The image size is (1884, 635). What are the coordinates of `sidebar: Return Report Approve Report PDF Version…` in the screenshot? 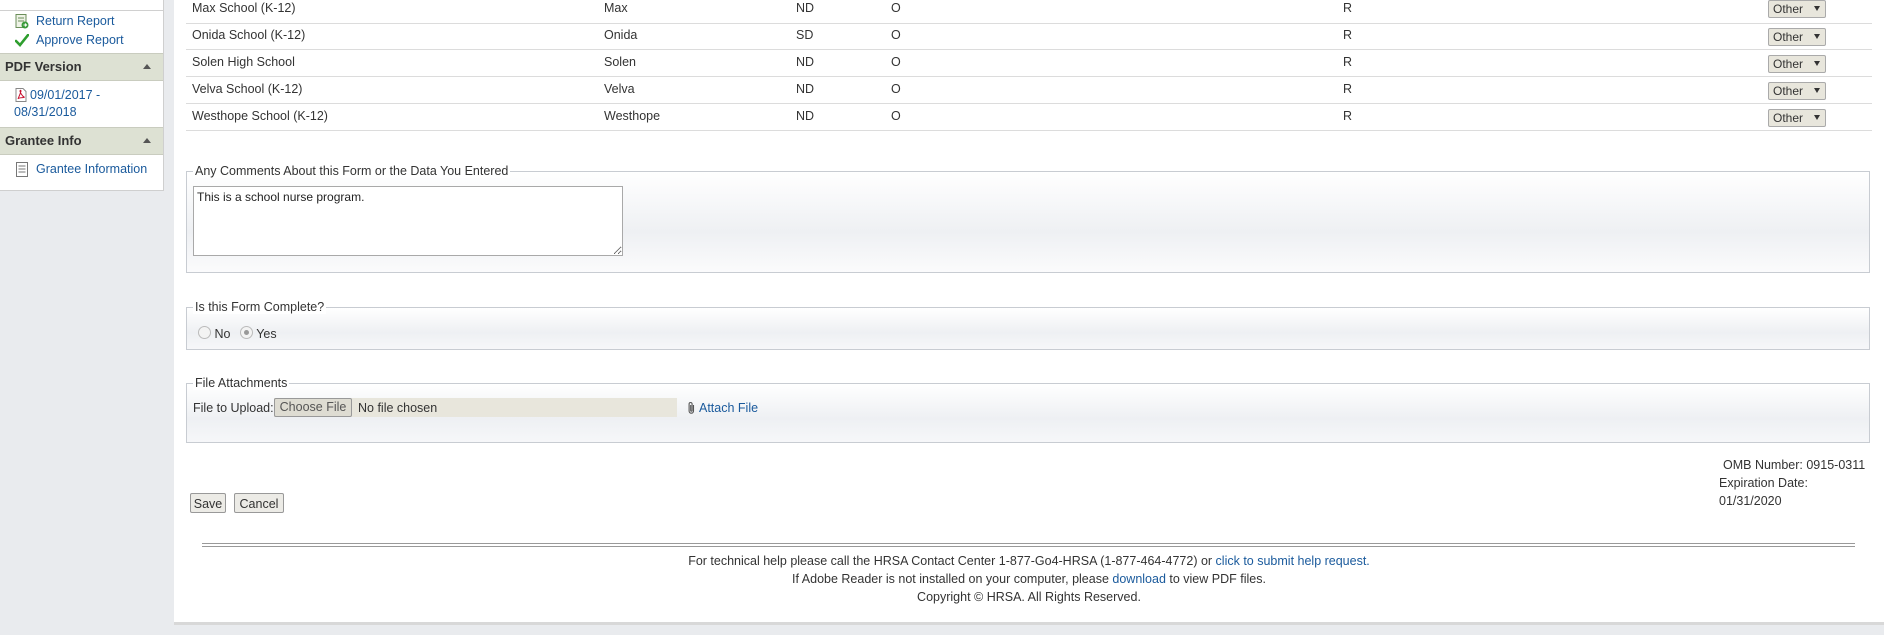 It's located at (82, 95).